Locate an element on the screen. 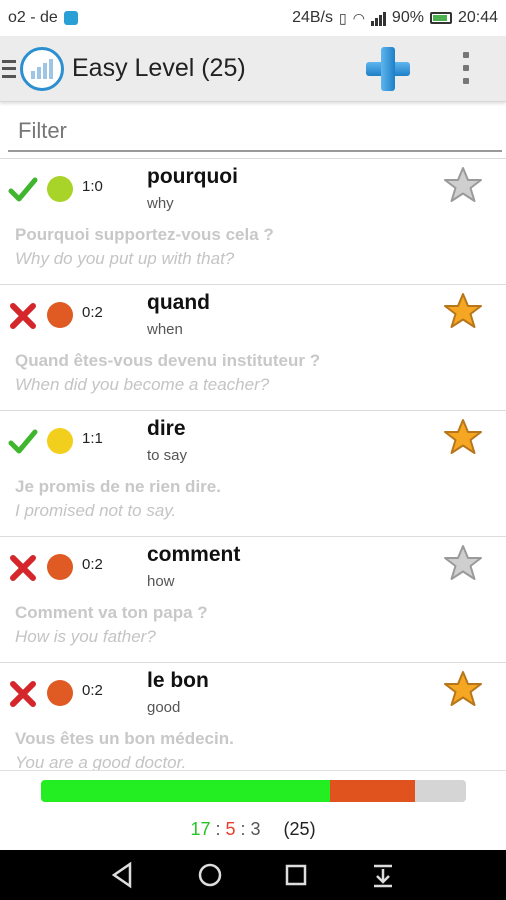 This screenshot has width=506, height=900. wrong-count: 5 is located at coordinates (230, 829).